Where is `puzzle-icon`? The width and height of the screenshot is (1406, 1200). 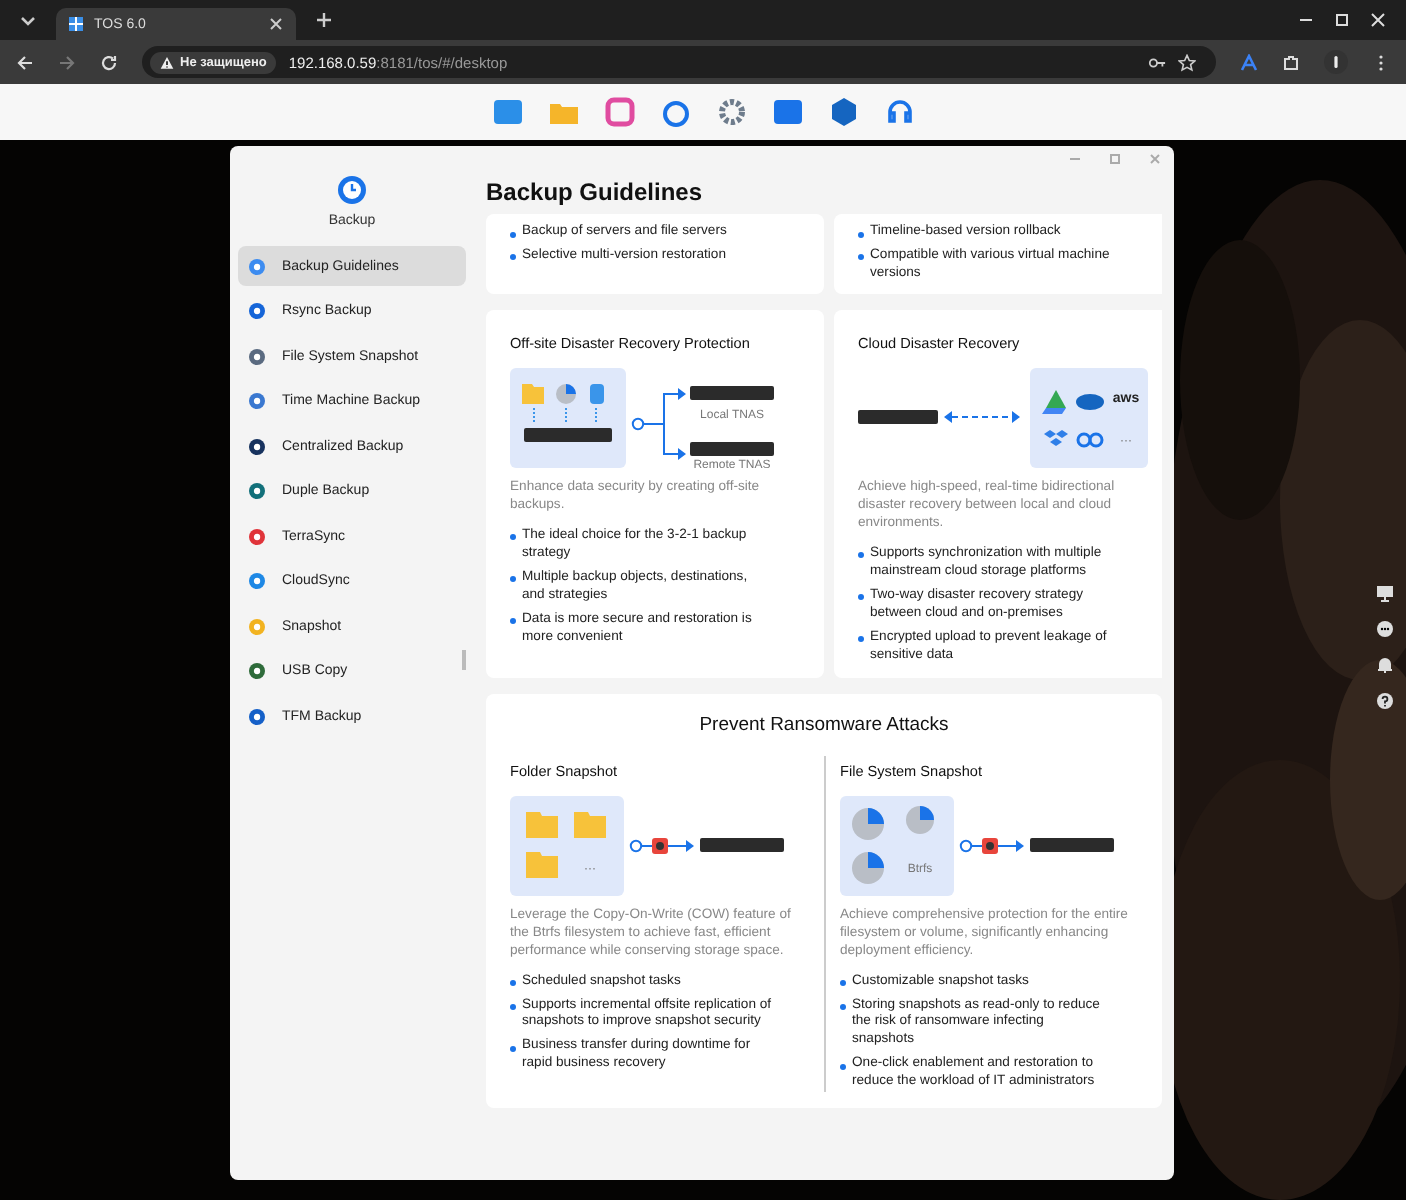 puzzle-icon is located at coordinates (1291, 62).